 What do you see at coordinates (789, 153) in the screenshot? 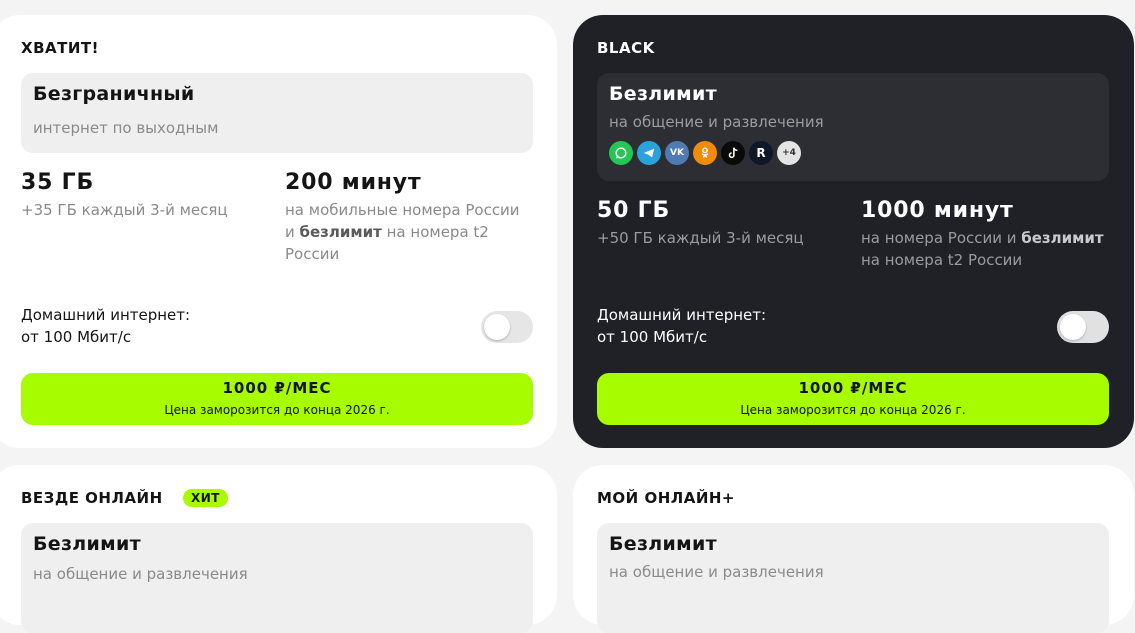
I see `more-apps-badge: +4` at bounding box center [789, 153].